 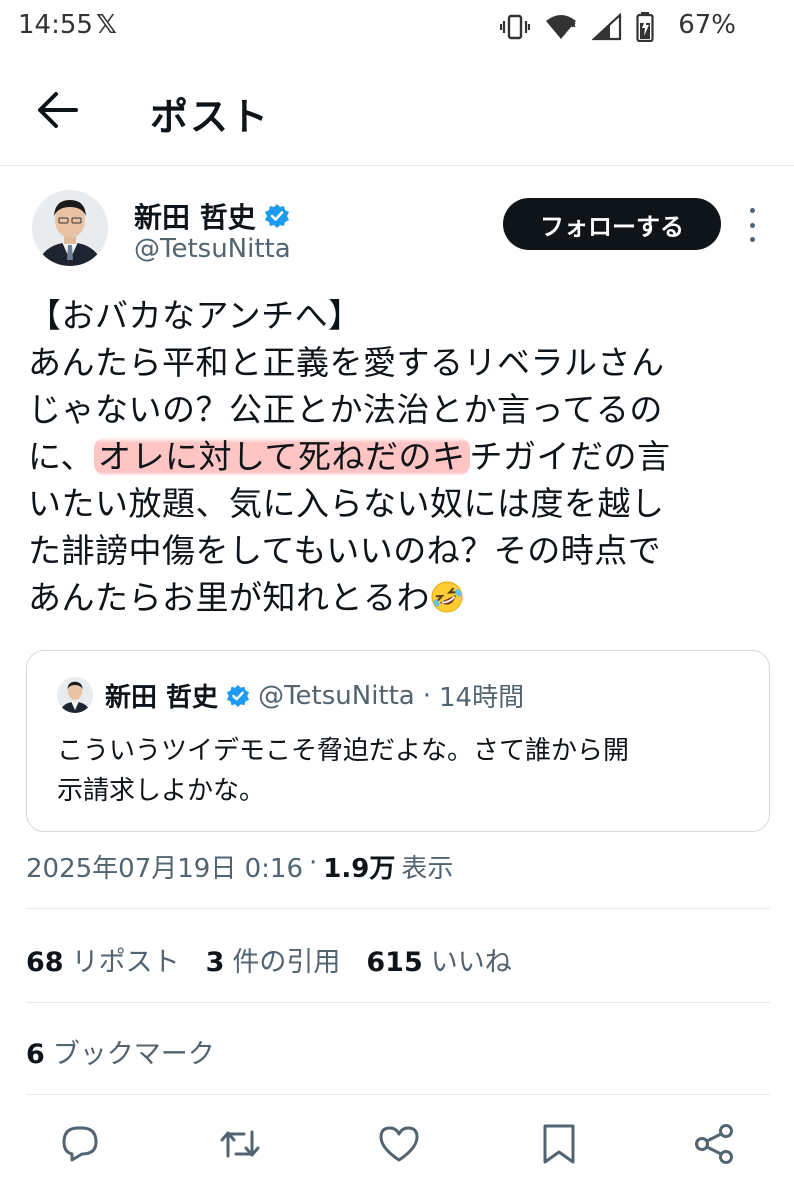 I want to click on share-icon, so click(x=714, y=1144).